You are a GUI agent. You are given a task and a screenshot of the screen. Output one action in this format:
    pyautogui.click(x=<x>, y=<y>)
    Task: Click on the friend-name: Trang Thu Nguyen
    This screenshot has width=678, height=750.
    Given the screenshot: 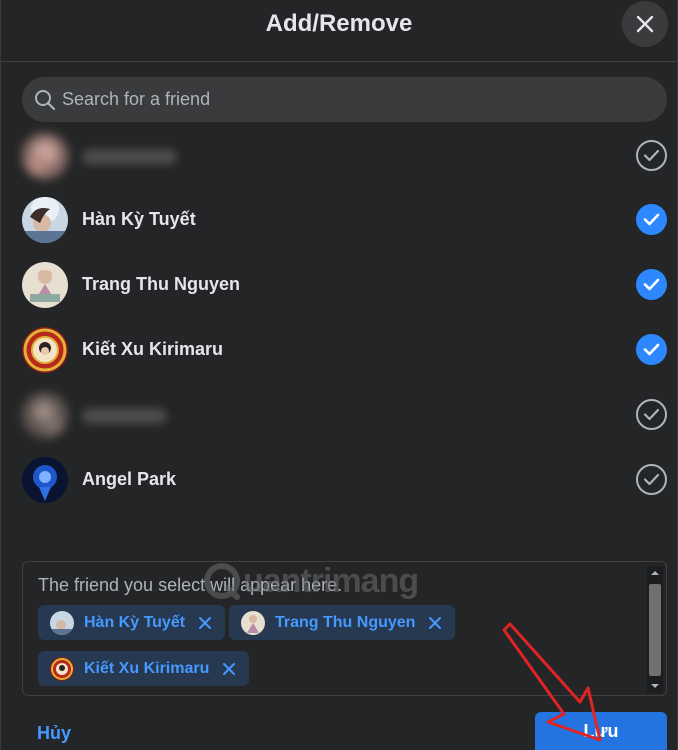 What is the action you would take?
    pyautogui.click(x=161, y=284)
    